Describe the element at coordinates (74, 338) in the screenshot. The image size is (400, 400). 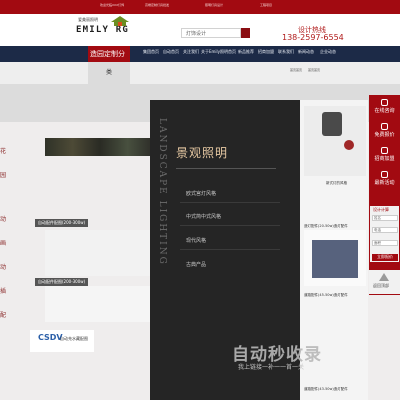
I see `brand-caption: 自动充水藏配图` at that location.